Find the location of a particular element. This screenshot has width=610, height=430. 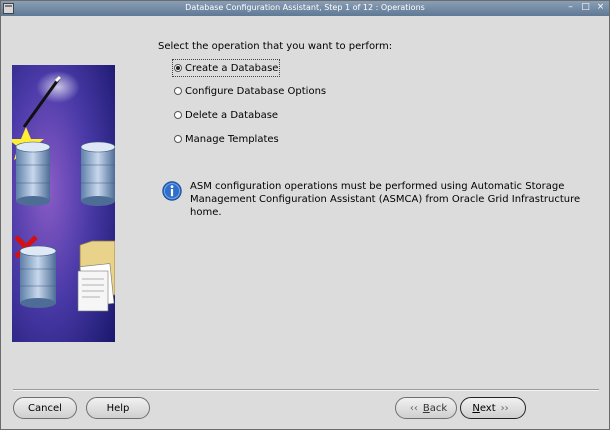

help-button: Help is located at coordinates (118, 408).